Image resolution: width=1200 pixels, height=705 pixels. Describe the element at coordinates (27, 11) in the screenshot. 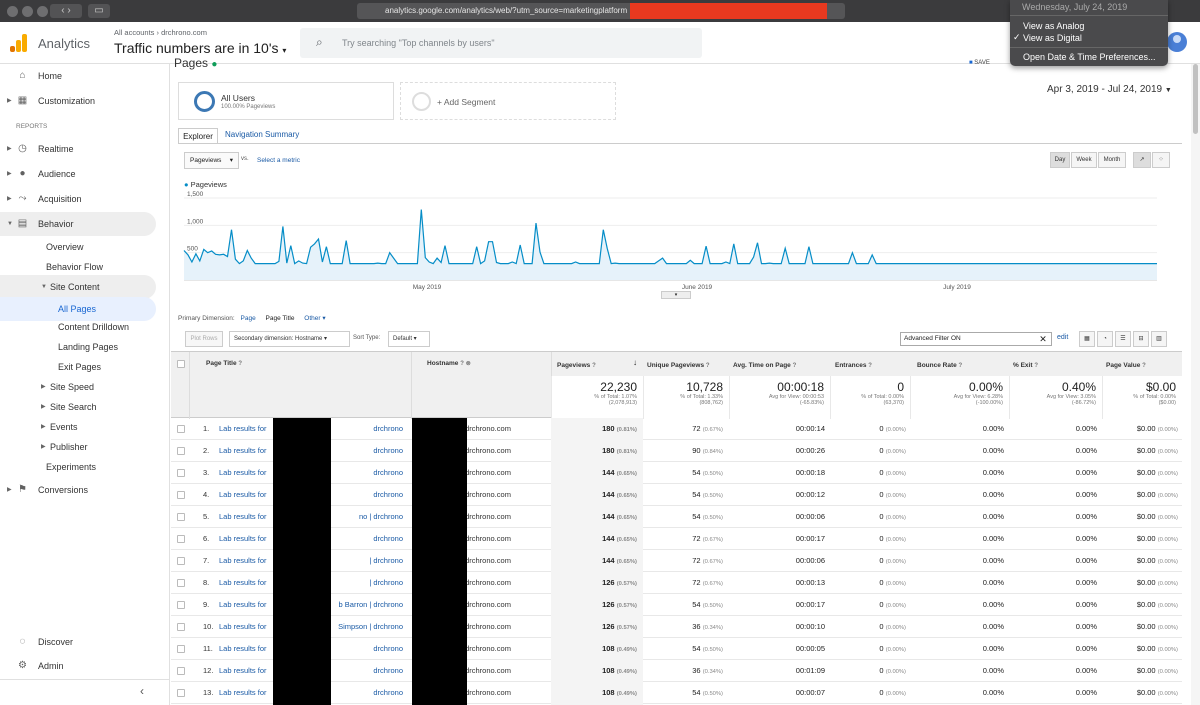

I see `minimize-window-button` at that location.